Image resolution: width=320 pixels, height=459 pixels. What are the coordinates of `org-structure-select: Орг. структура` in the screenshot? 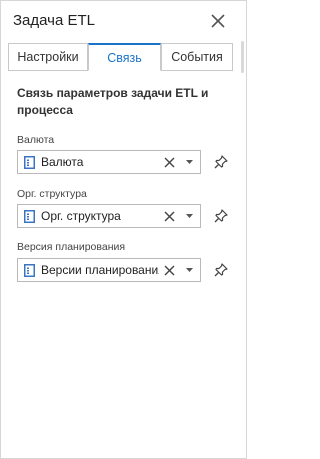 It's located at (109, 216).